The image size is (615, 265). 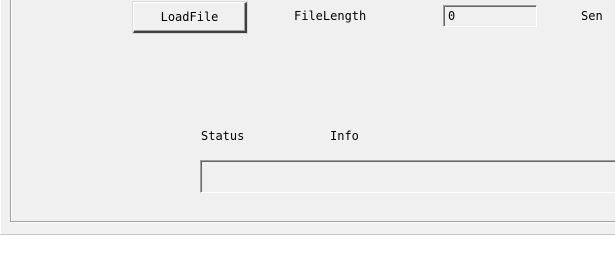 I want to click on file-length-label: FileLength, so click(x=330, y=16).